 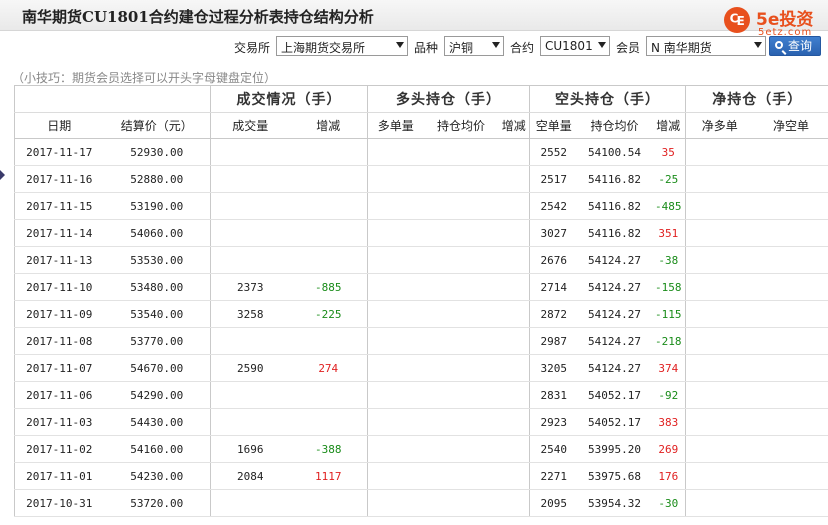 I want to click on filter-bar: 交易所 上海期货交易所 品种 沪铜 合约 CU1801 会员 N 南华期货, so click(x=414, y=47).